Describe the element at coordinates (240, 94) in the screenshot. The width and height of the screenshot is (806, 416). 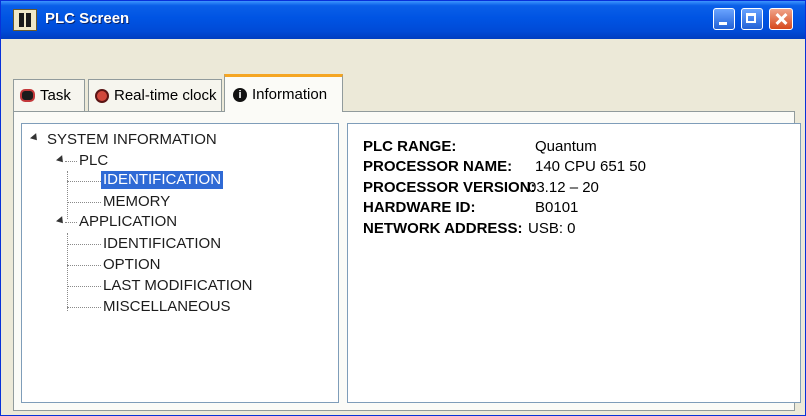
I see `info-icon: i` at that location.